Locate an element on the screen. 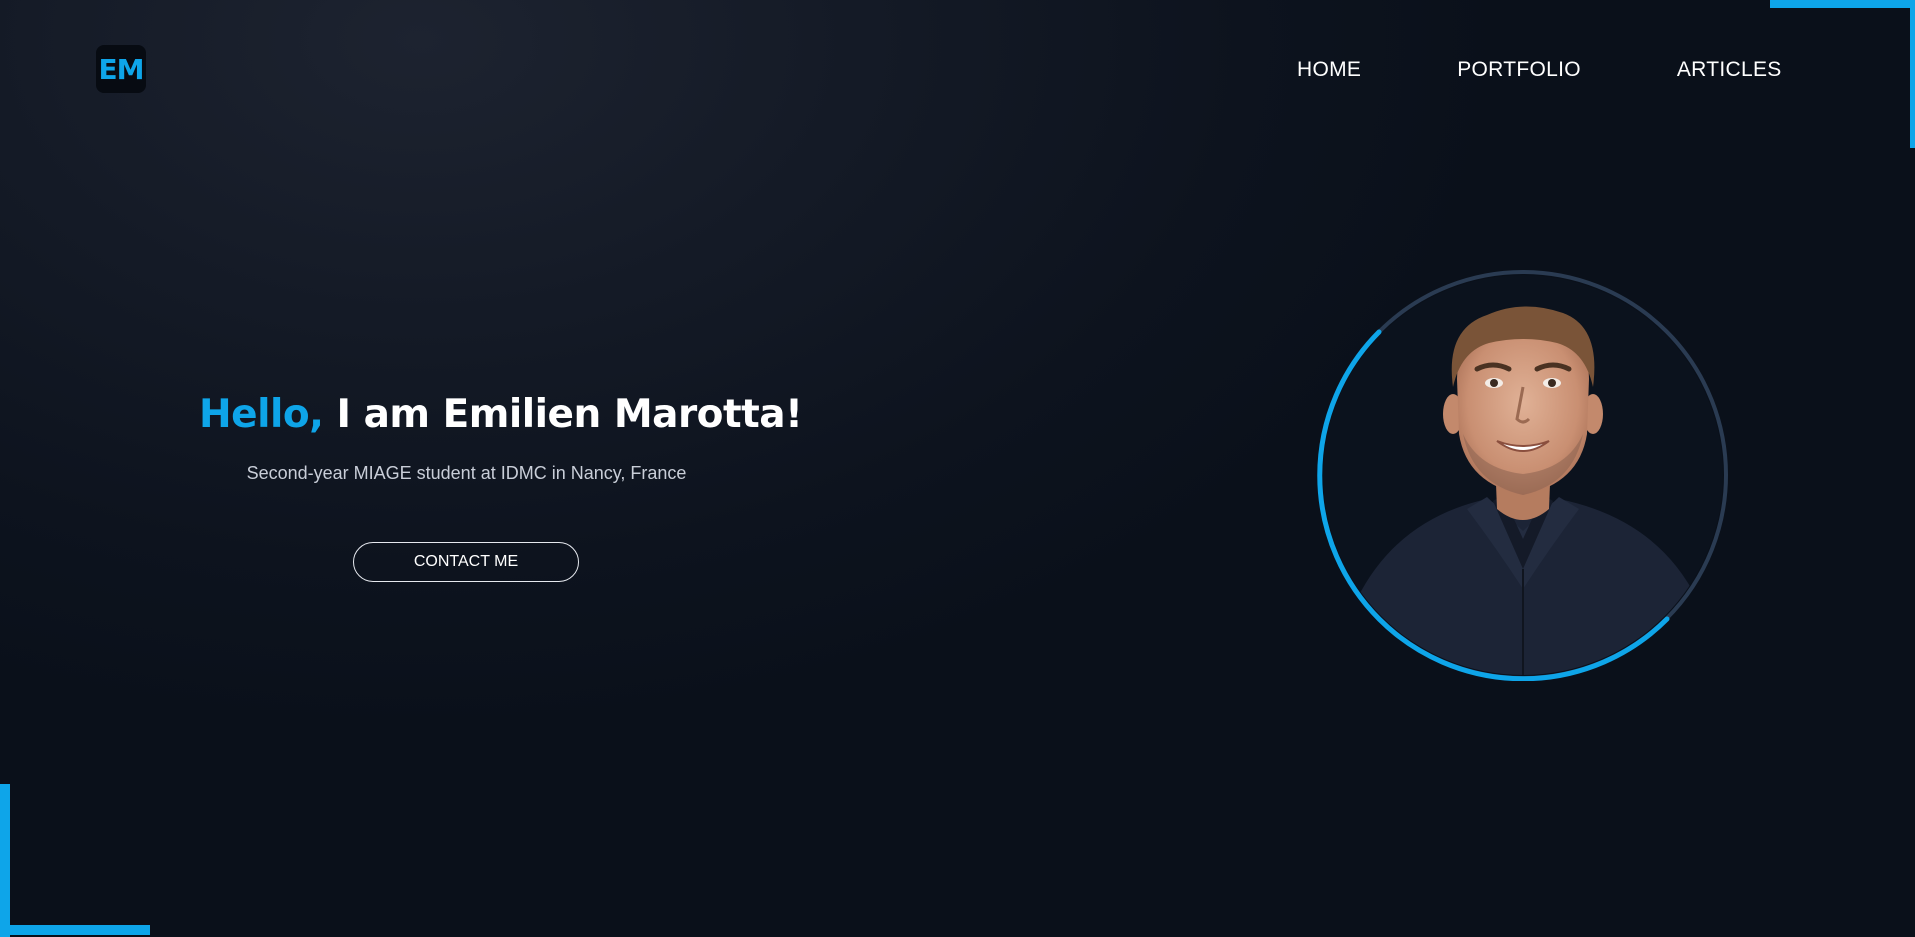 This screenshot has height=937, width=1915. hero-greeting: Hello, is located at coordinates (261, 414).